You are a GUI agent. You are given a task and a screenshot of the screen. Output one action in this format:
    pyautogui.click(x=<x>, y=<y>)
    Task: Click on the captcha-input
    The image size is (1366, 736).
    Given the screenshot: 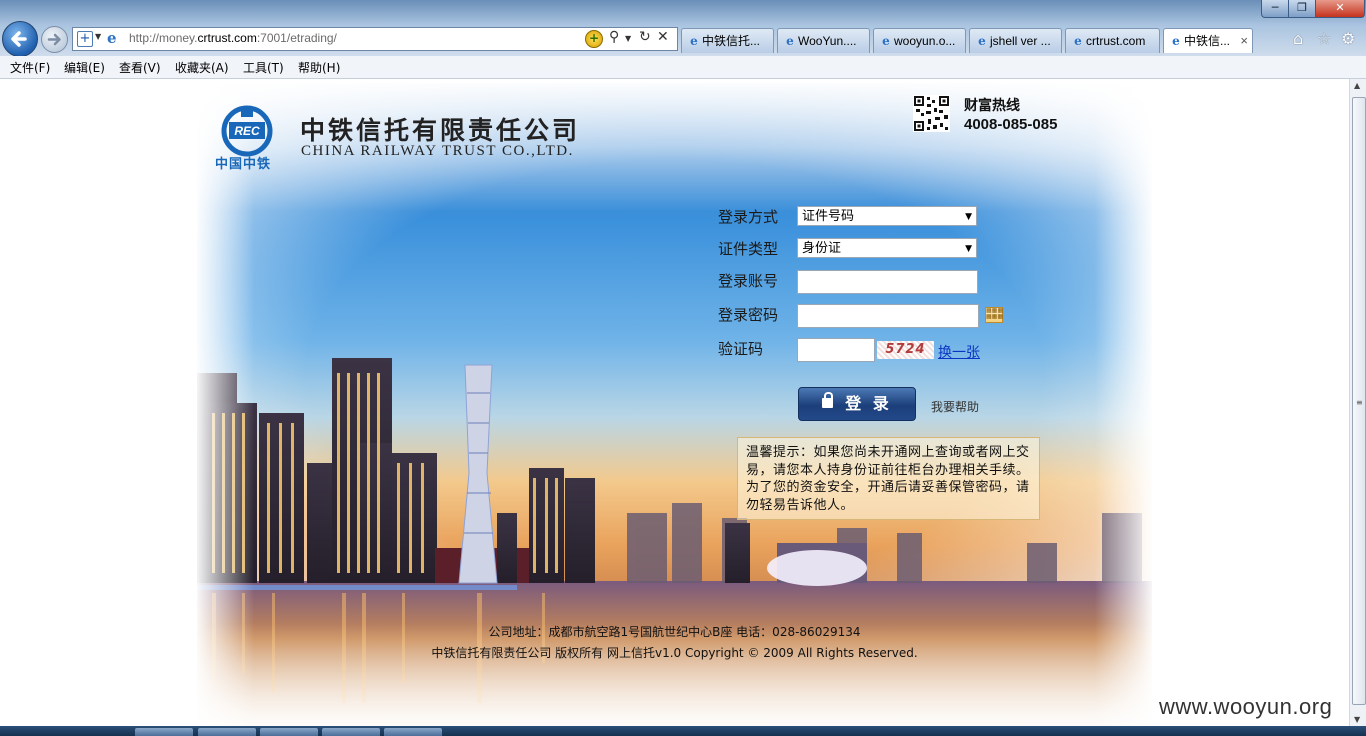 What is the action you would take?
    pyautogui.click(x=836, y=350)
    